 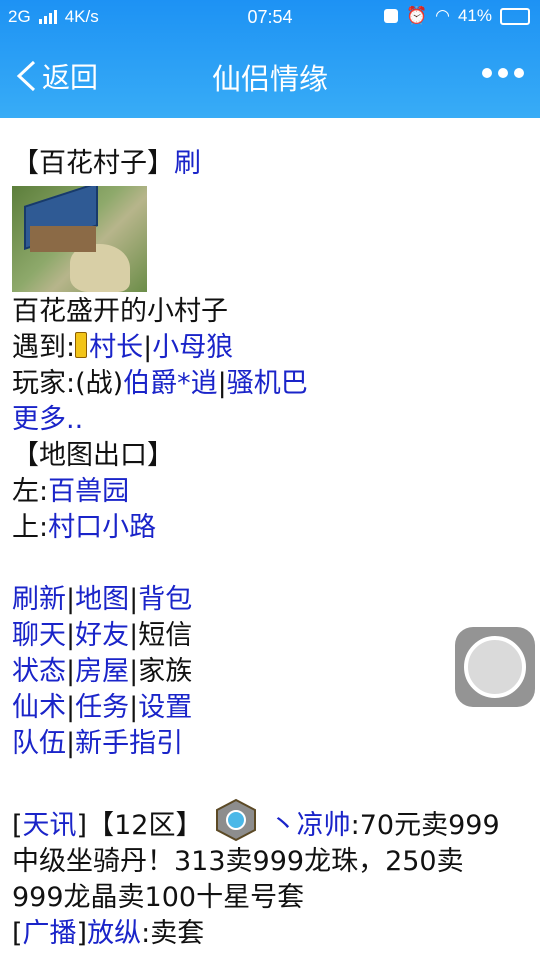 I want to click on more-options-button, so click(x=503, y=73).